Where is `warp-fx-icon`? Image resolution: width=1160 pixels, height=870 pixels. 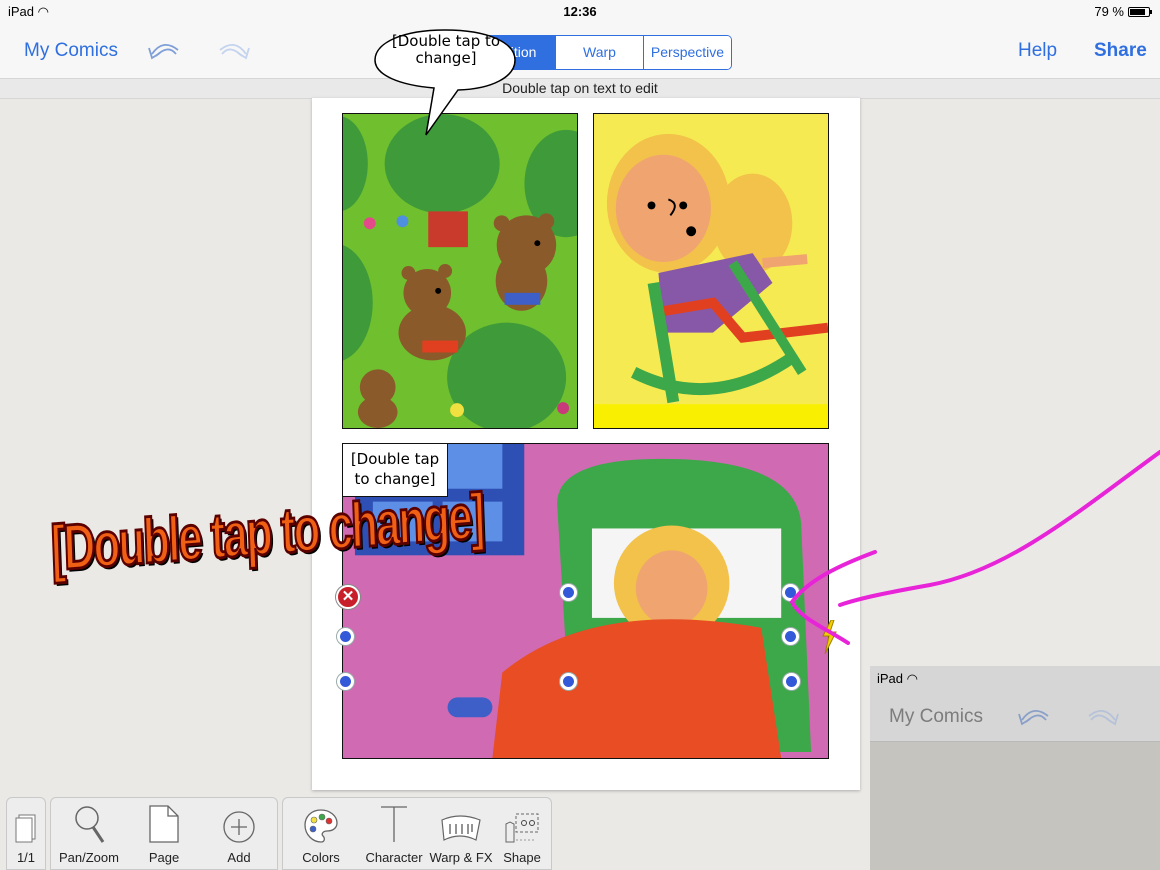 warp-fx-icon is located at coordinates (461, 828).